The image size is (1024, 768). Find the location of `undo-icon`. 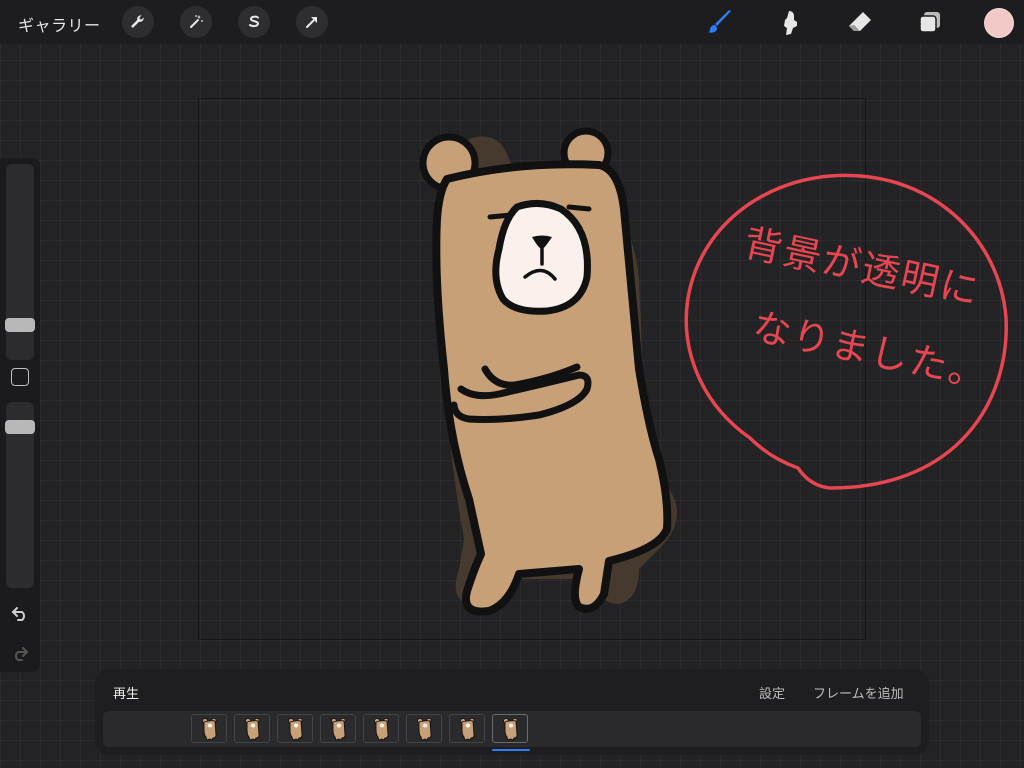

undo-icon is located at coordinates (20, 613).